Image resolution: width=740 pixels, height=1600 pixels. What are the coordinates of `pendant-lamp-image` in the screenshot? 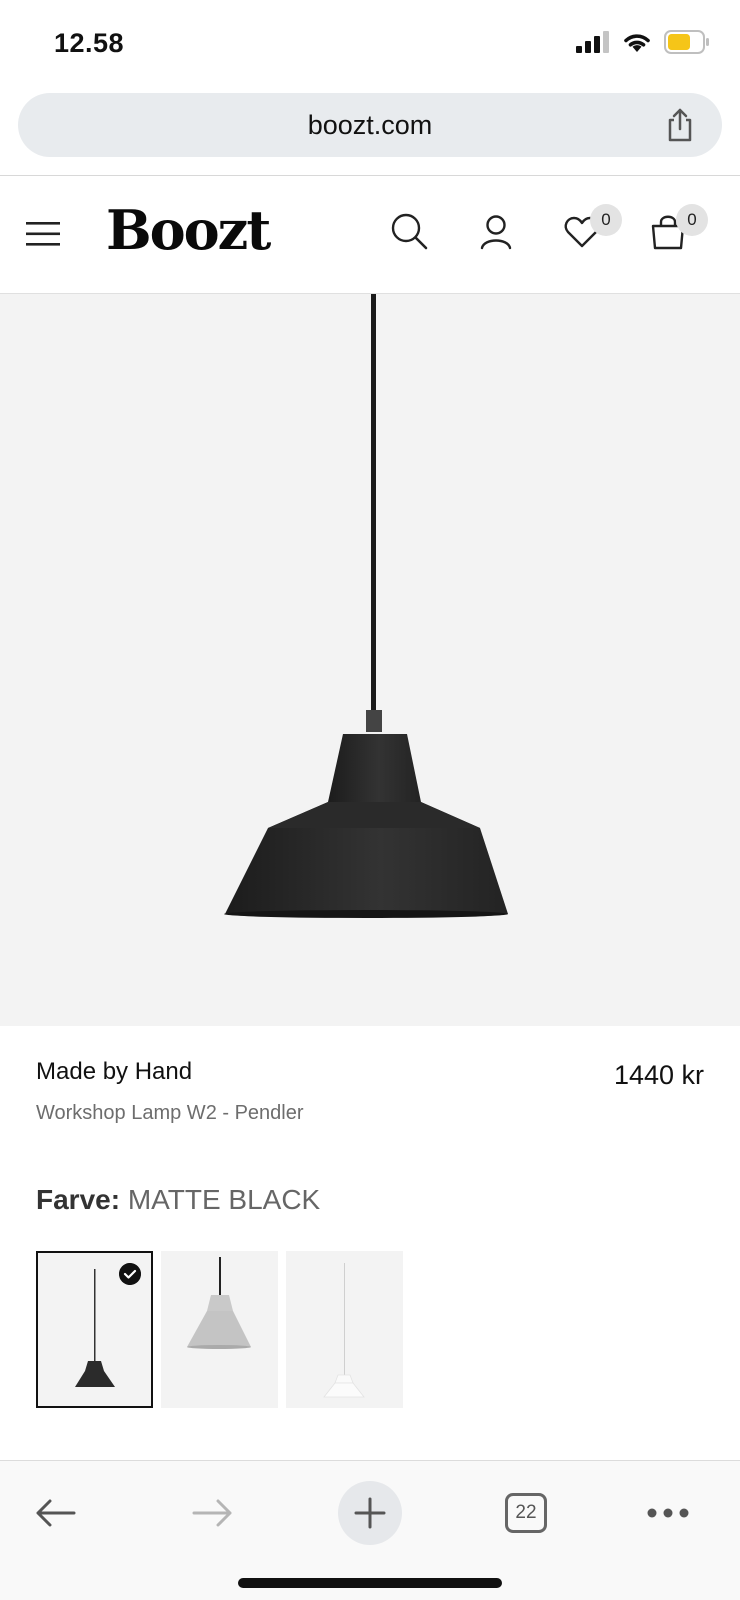 It's located at (366, 606).